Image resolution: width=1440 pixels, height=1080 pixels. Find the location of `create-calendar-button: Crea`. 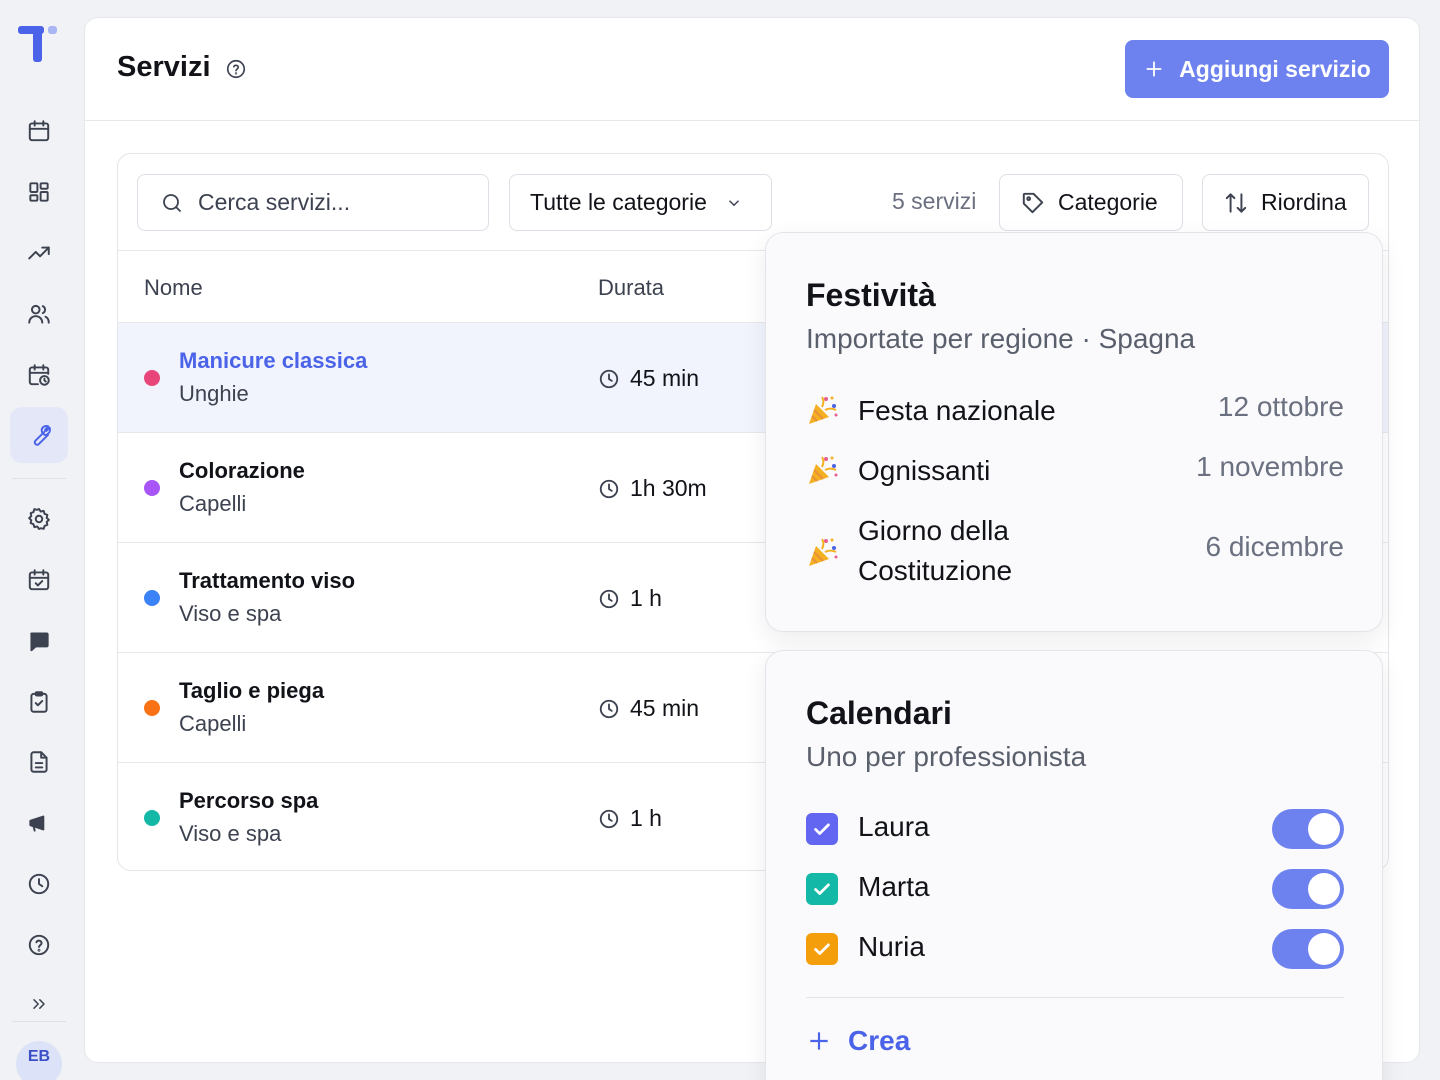

create-calendar-button: Crea is located at coordinates (858, 1041).